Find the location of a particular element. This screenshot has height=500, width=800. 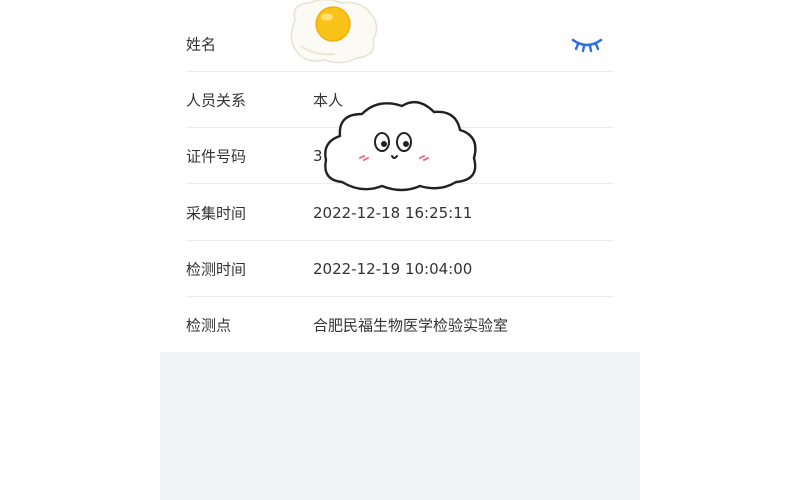

collection-time-label: 采集时间 is located at coordinates (216, 213).